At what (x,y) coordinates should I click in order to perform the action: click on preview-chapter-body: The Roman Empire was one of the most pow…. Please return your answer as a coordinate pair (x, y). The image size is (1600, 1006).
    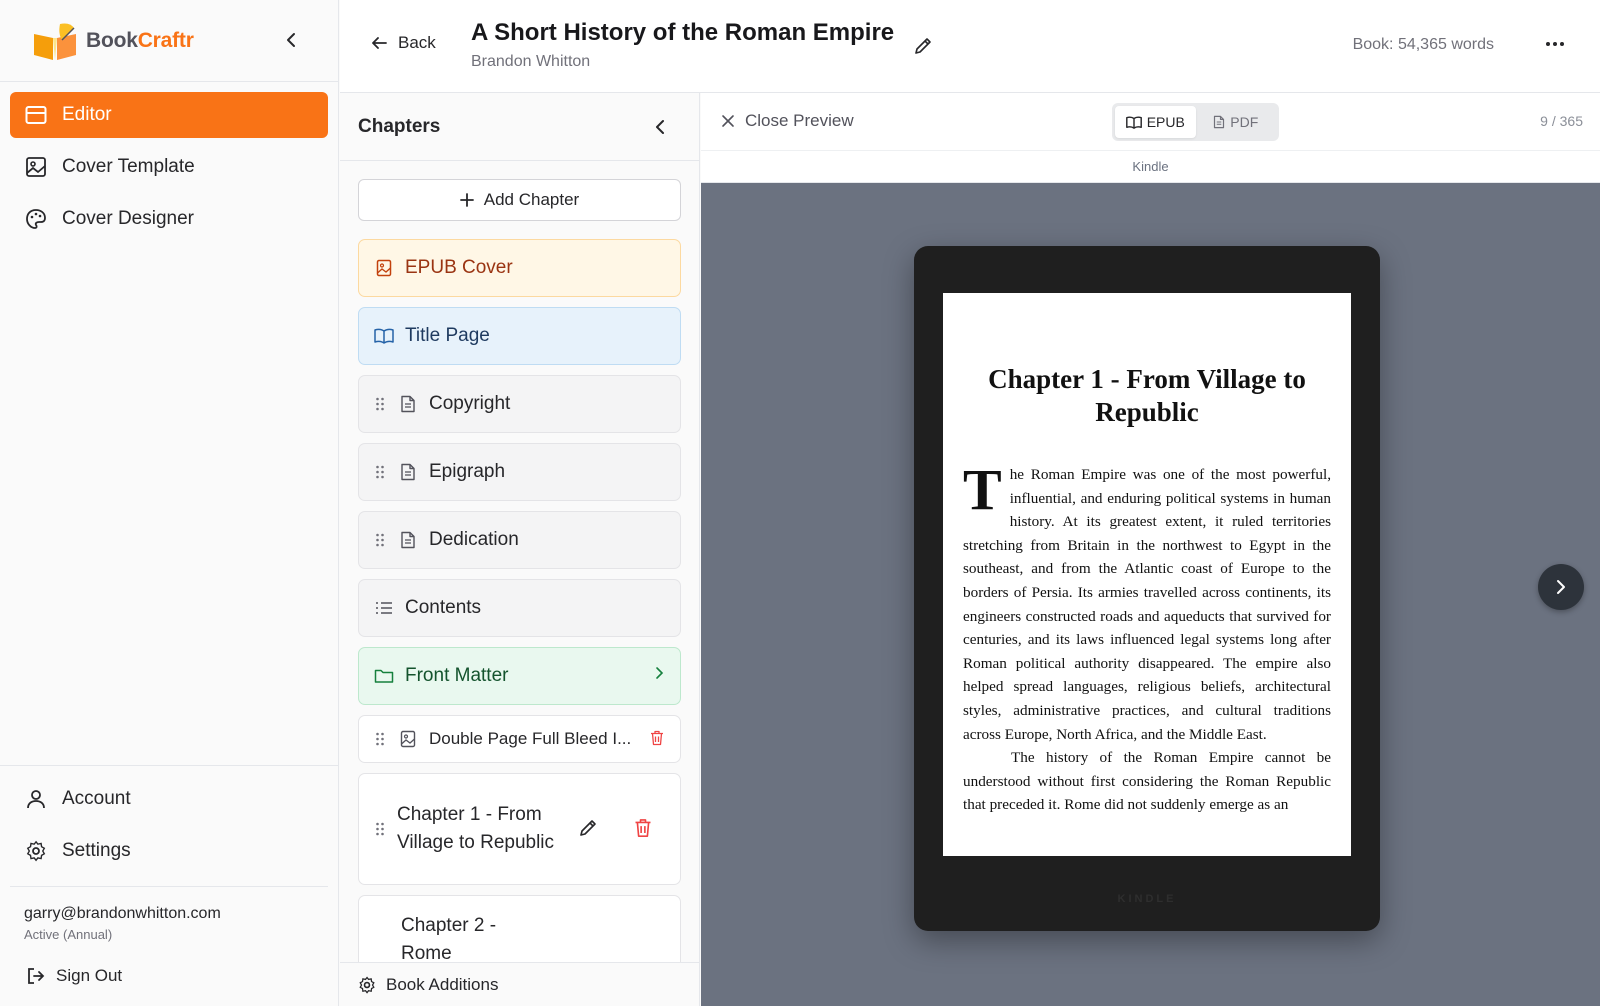
    Looking at the image, I should click on (1147, 637).